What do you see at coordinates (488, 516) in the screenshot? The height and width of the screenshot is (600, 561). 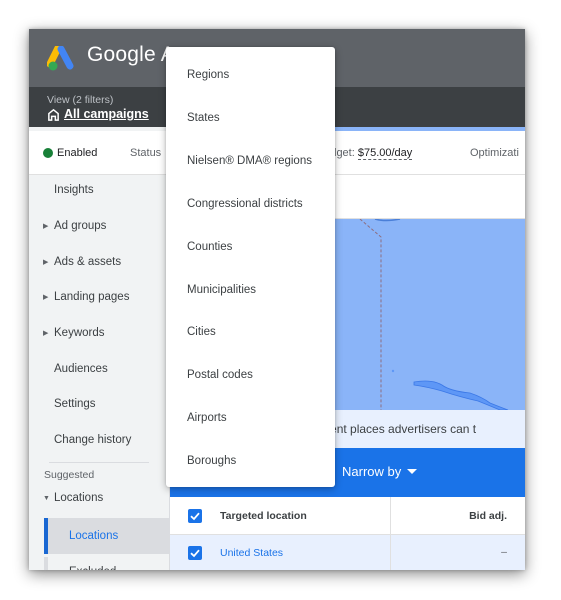 I see `column-header-bid-adj: Bid adj.` at bounding box center [488, 516].